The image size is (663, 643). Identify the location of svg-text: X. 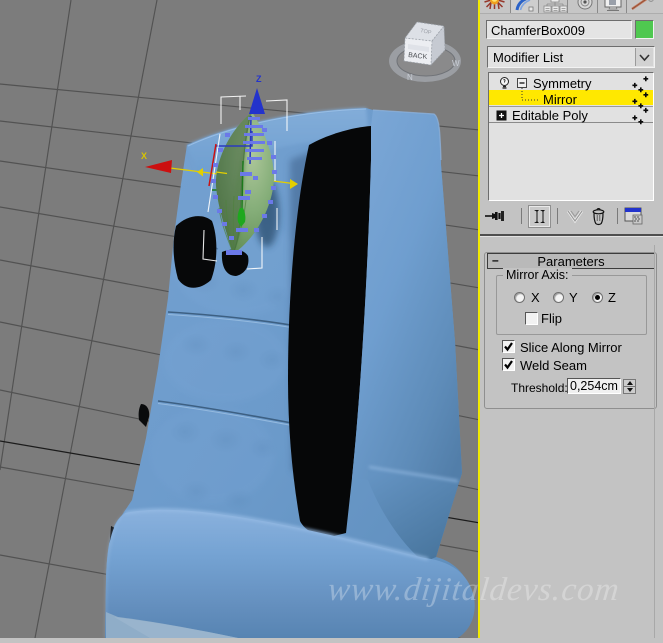
(144, 156).